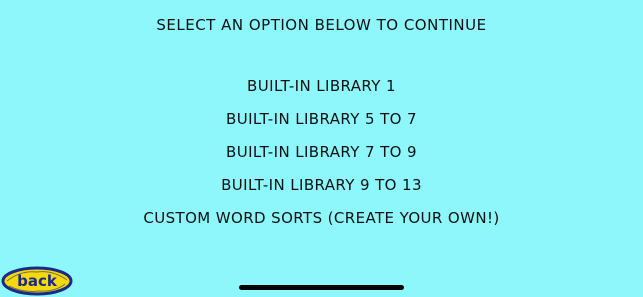  I want to click on menu-item-built-in-library-7-to-9: BUILT-IN LIBRARY 7 TO 9, so click(321, 152).